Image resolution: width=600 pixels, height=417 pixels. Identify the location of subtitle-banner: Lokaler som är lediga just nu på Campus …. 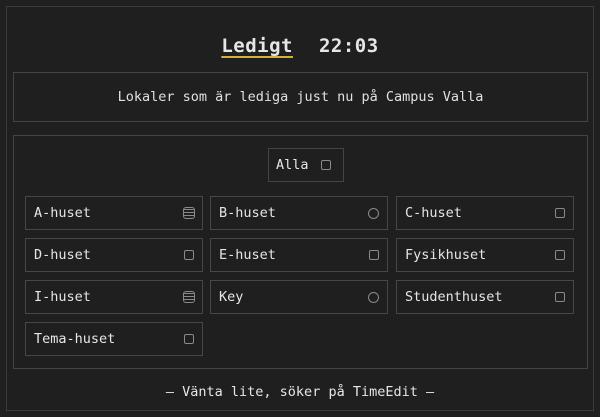
(300, 97).